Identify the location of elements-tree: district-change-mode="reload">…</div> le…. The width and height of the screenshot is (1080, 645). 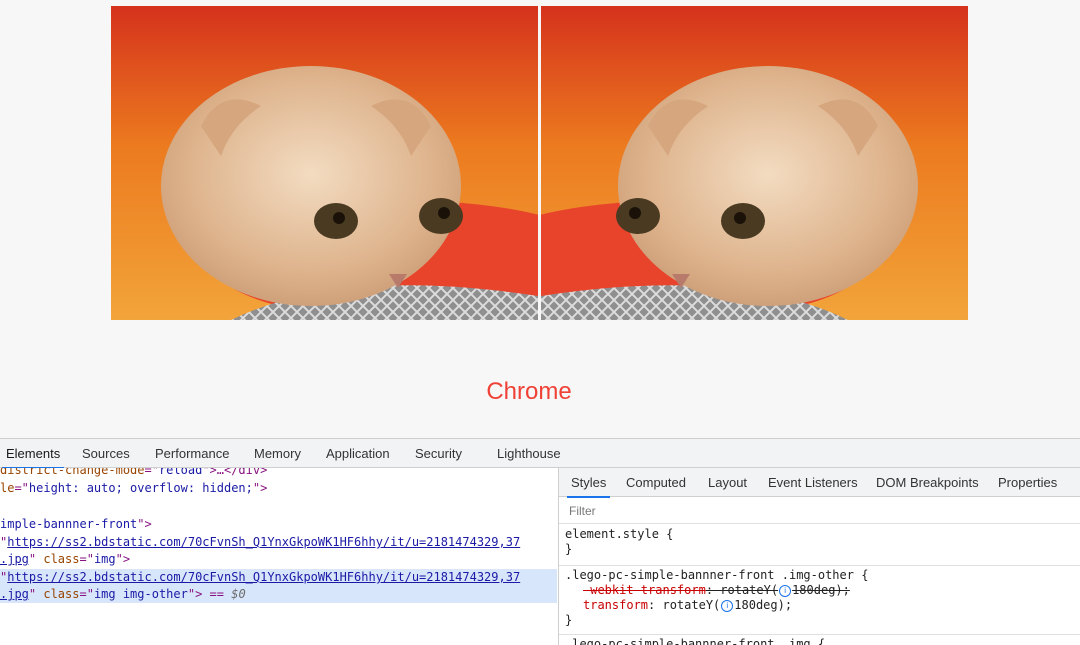
(278, 556).